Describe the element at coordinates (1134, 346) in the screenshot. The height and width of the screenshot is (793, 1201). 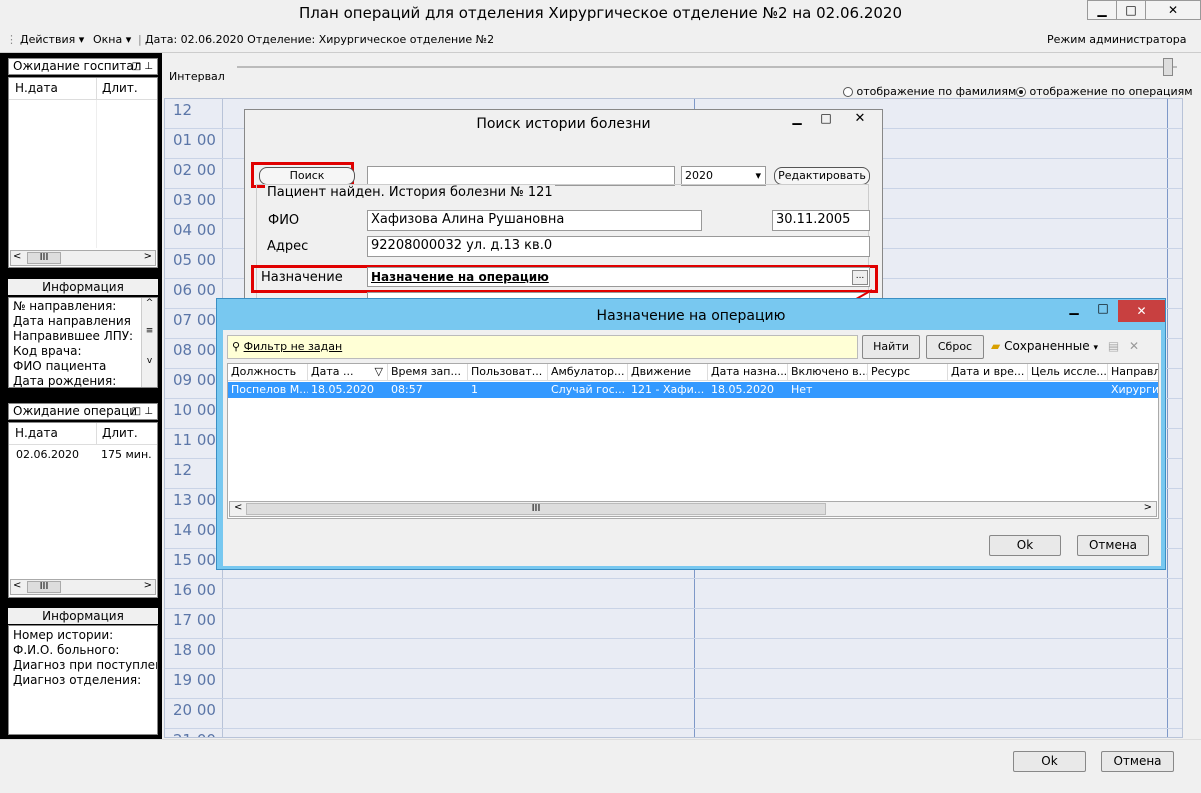
I see `close-icon: ✕` at that location.